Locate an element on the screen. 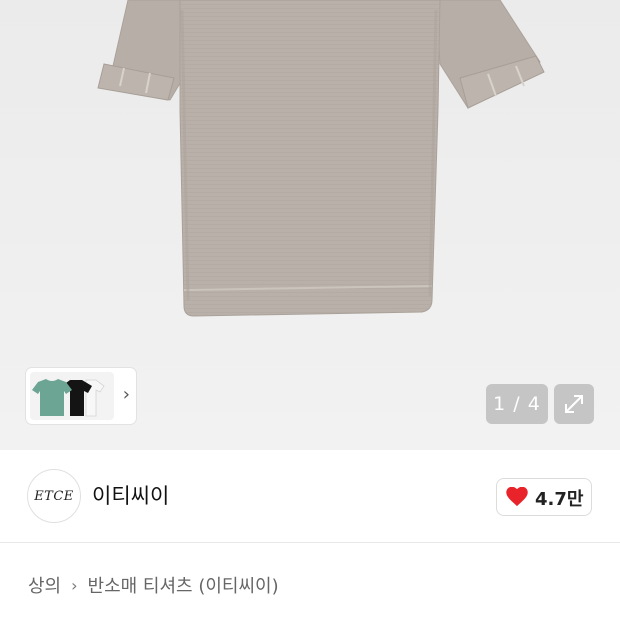  thumbnail-images is located at coordinates (72, 396).